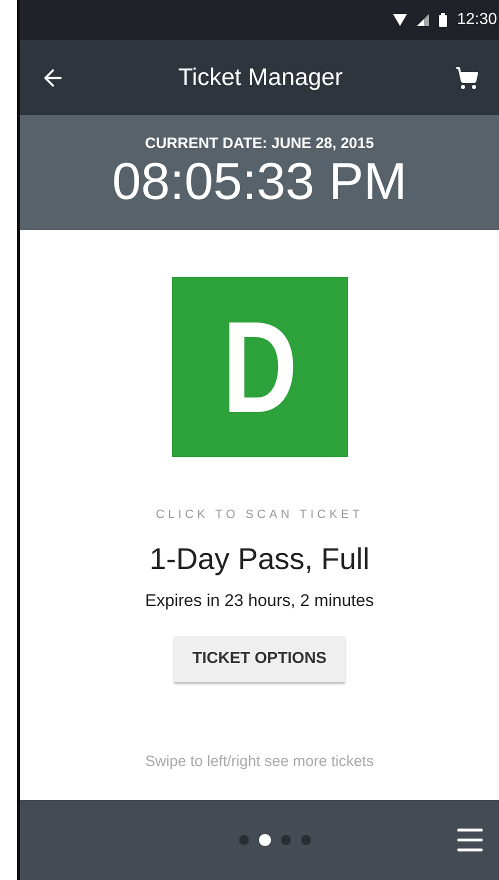  Describe the element at coordinates (466, 78) in the screenshot. I see `cart-icon` at that location.